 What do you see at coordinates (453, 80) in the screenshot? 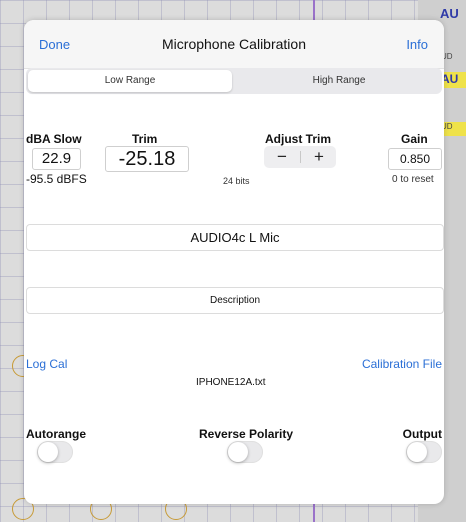
I see `background-chip: AU` at bounding box center [453, 80].